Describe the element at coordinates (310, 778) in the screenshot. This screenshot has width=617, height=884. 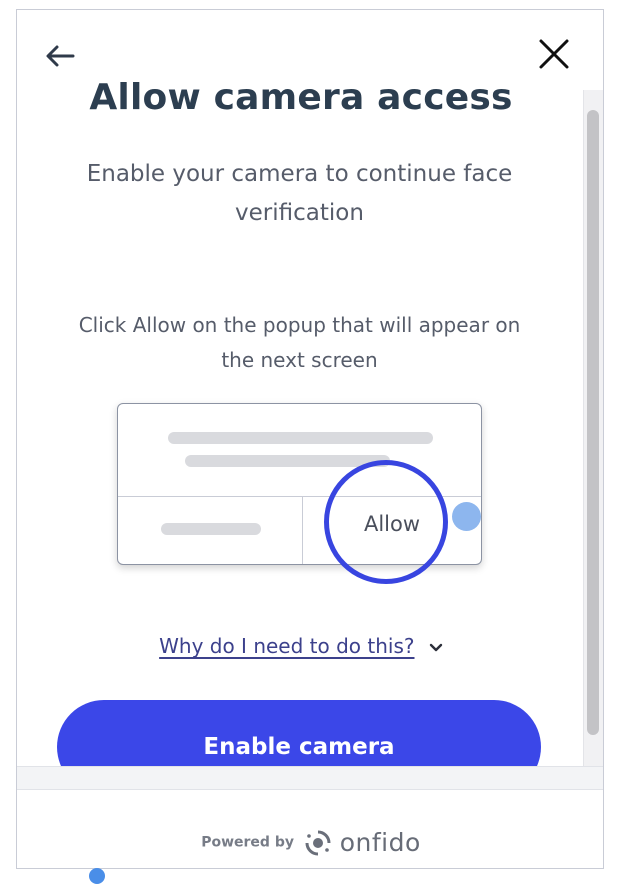
I see `footer-divider` at that location.